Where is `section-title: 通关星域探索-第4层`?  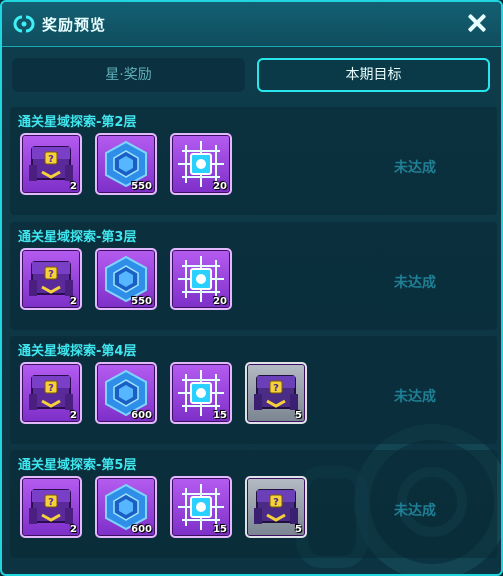
section-title: 通关星域探索-第4层 is located at coordinates (77, 351).